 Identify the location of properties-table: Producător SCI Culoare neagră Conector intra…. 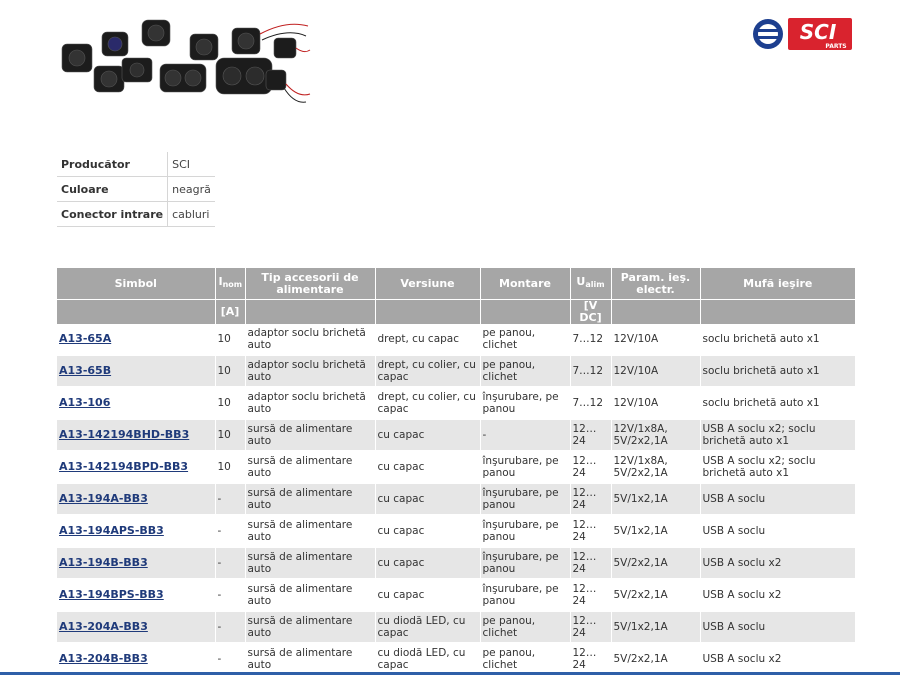
(136, 189).